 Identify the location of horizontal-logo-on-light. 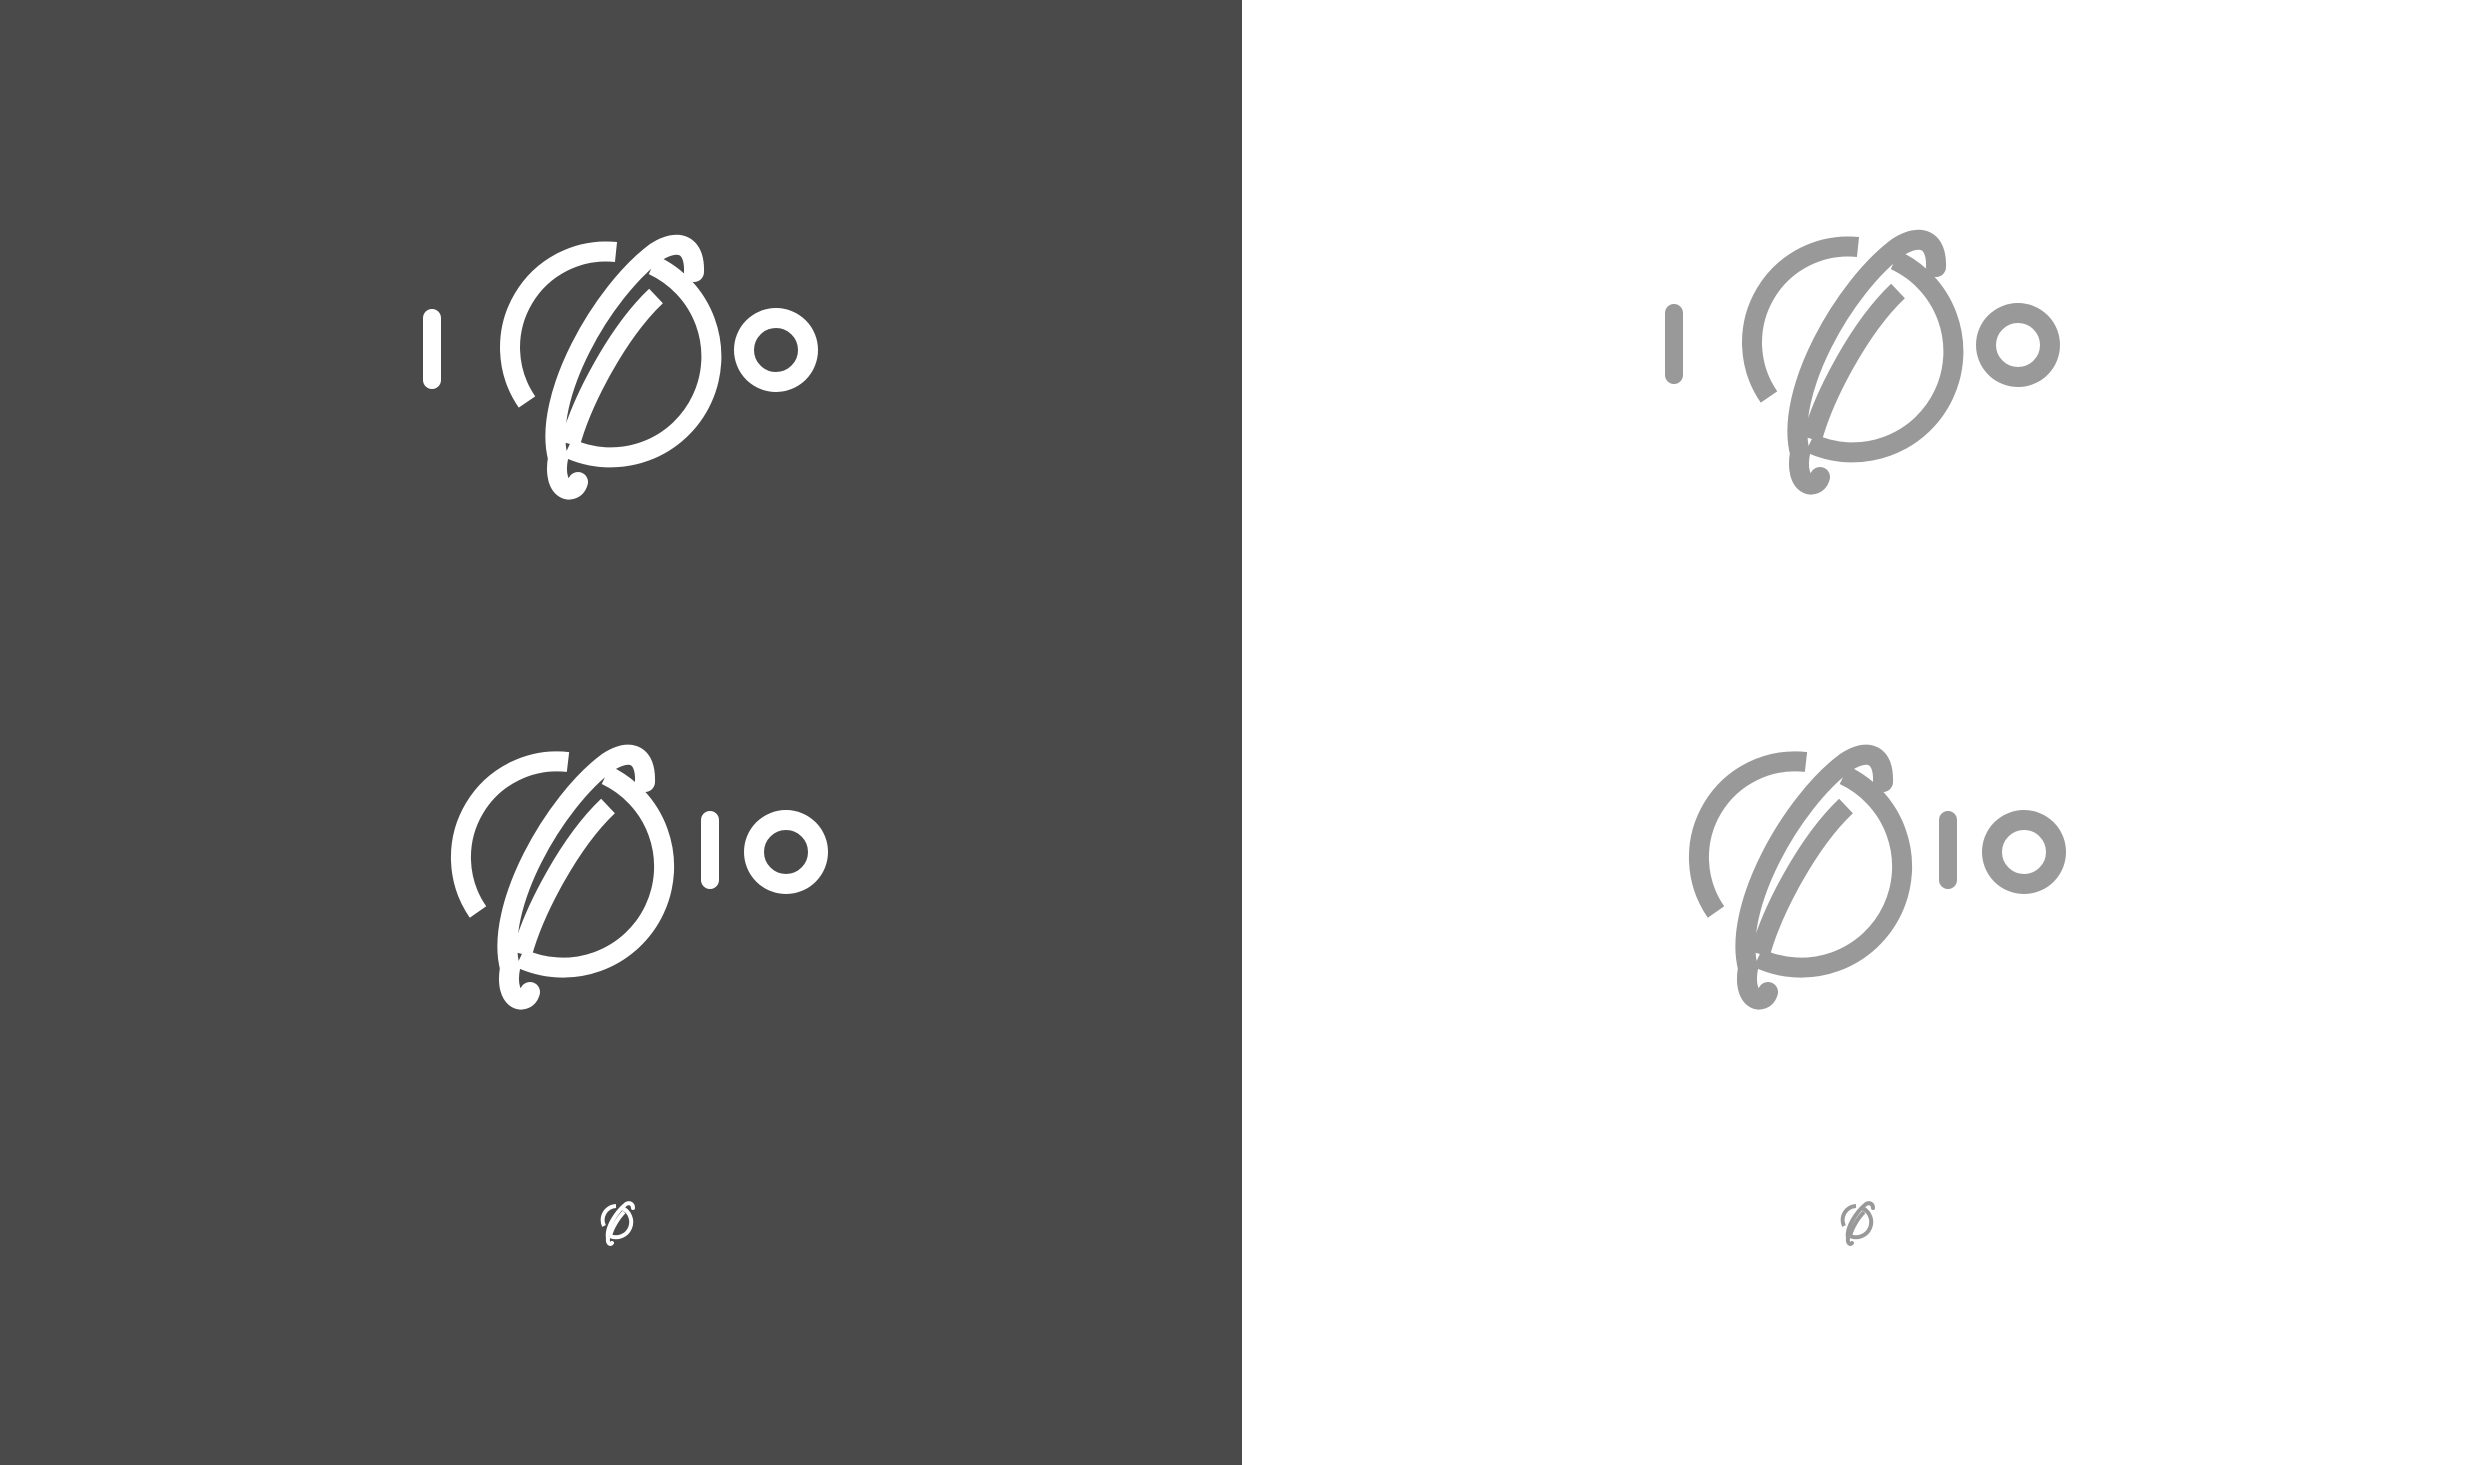
(1862, 362).